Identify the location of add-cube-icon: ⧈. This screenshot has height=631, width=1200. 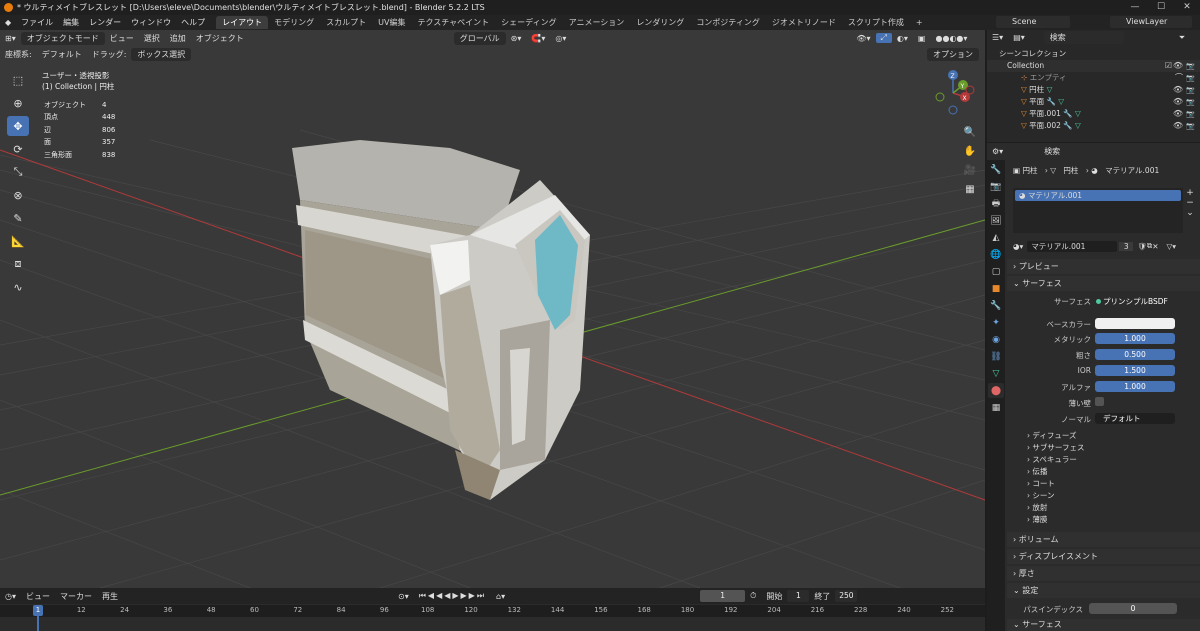
(18, 264).